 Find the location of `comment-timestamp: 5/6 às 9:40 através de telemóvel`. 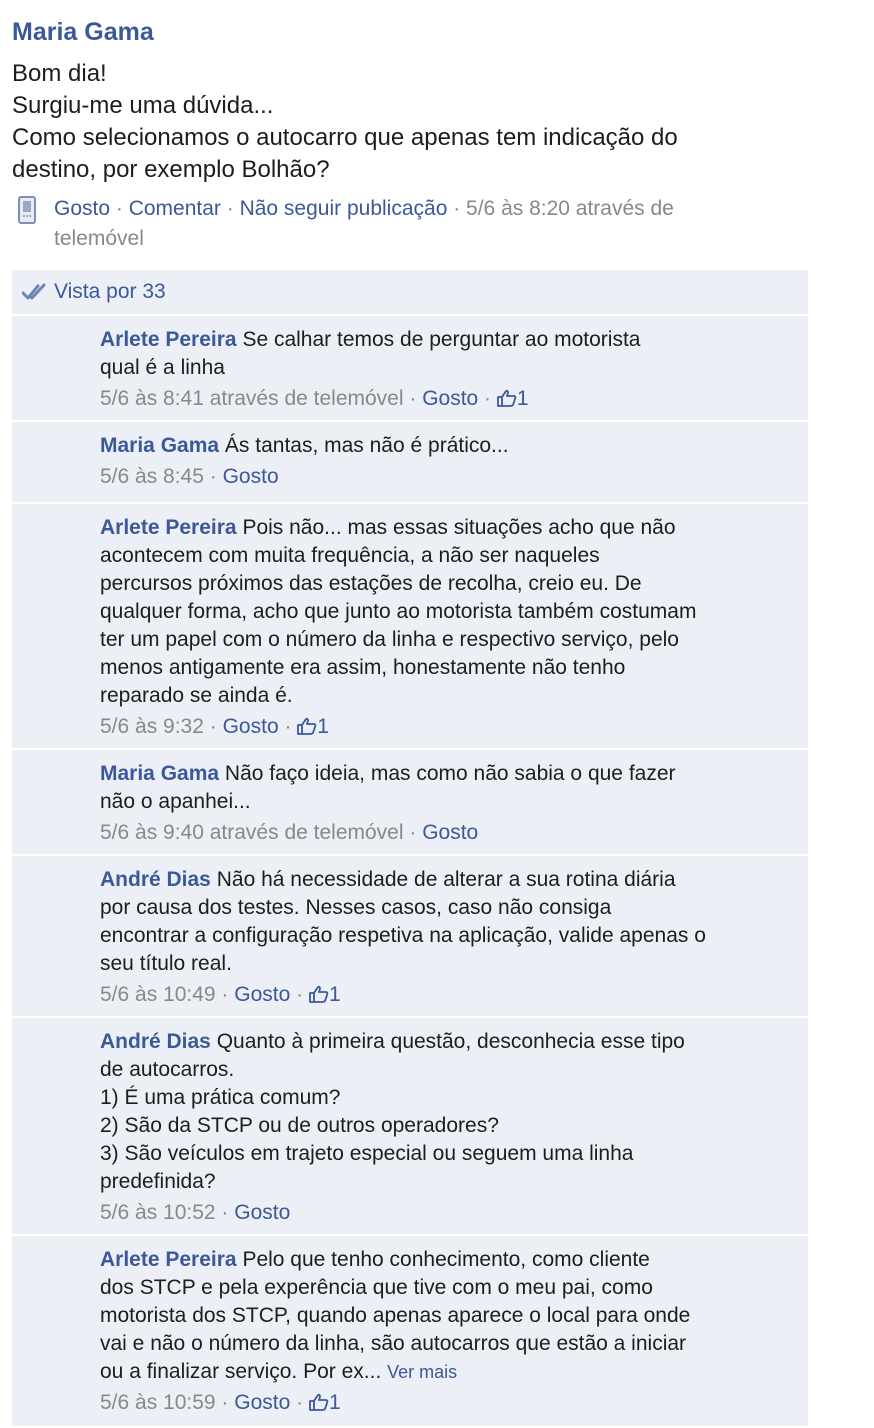

comment-timestamp: 5/6 às 9:40 através de telemóvel is located at coordinates (252, 832).